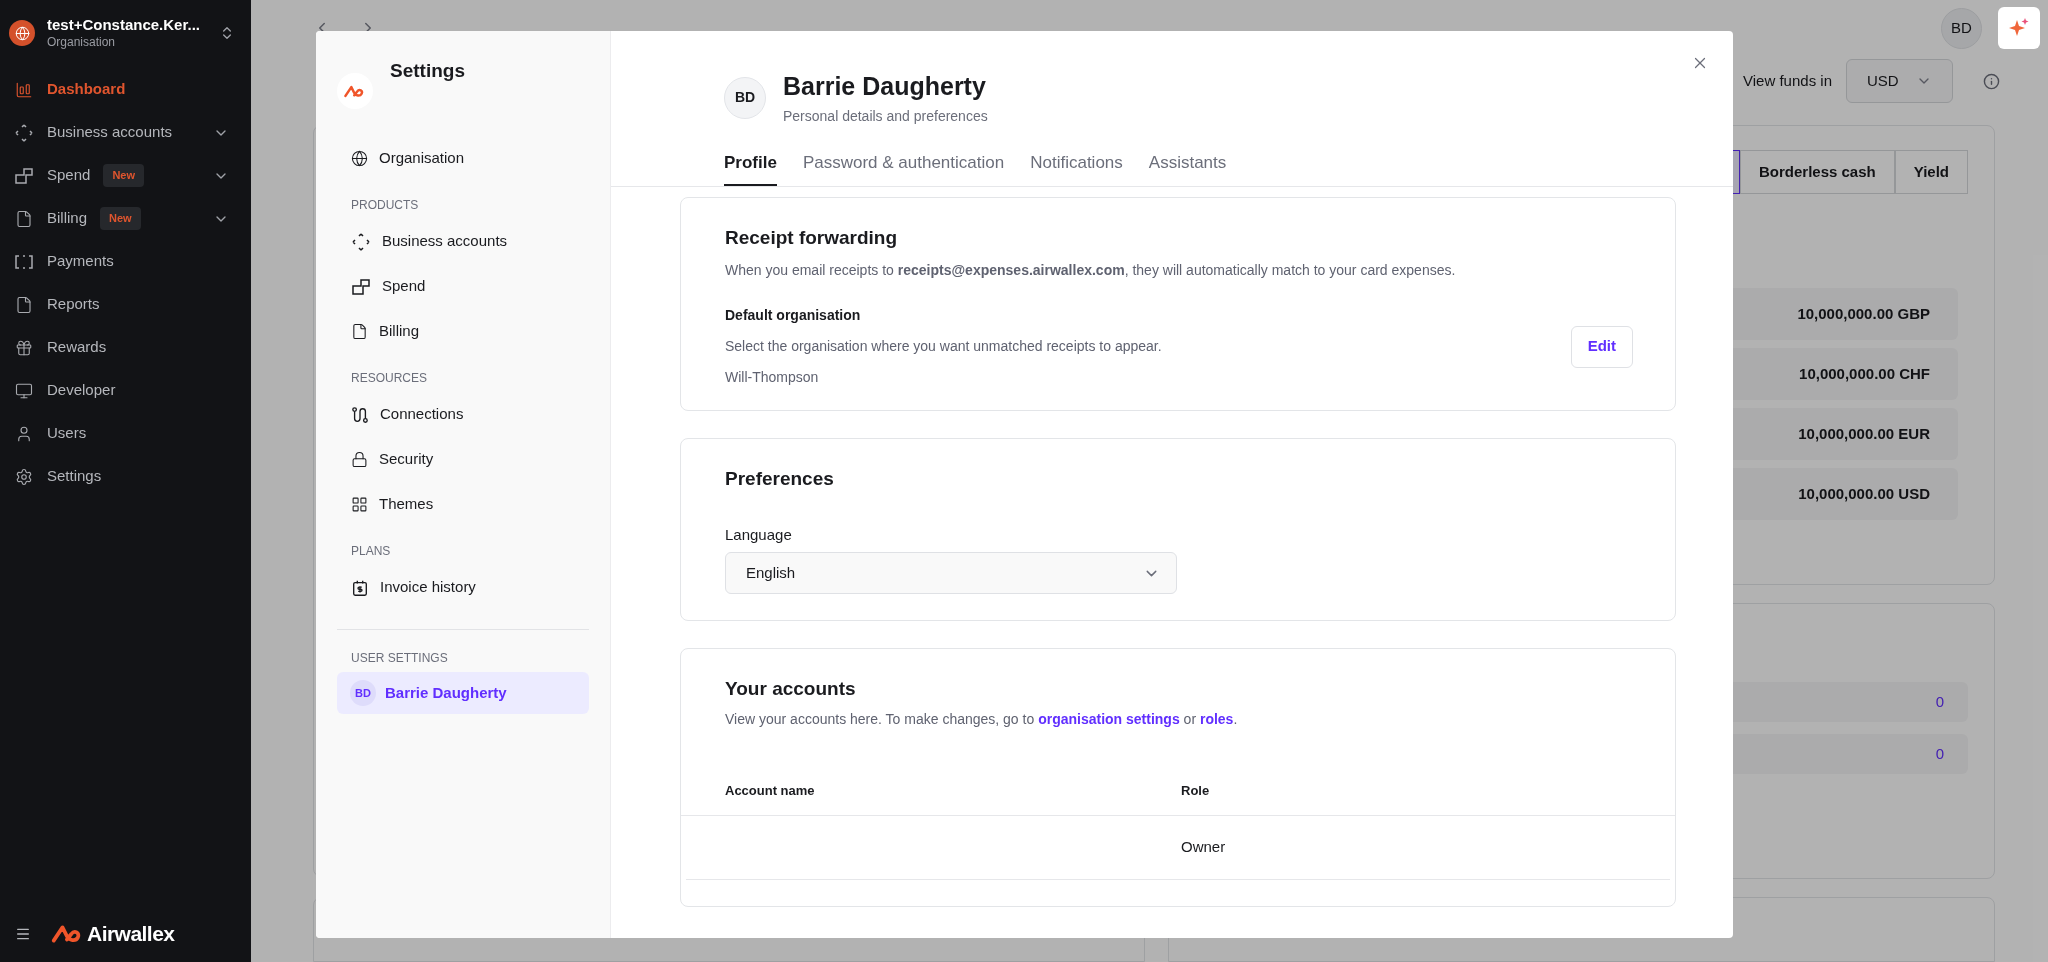 Image resolution: width=2048 pixels, height=962 pixels. I want to click on field-label: Language, so click(759, 534).